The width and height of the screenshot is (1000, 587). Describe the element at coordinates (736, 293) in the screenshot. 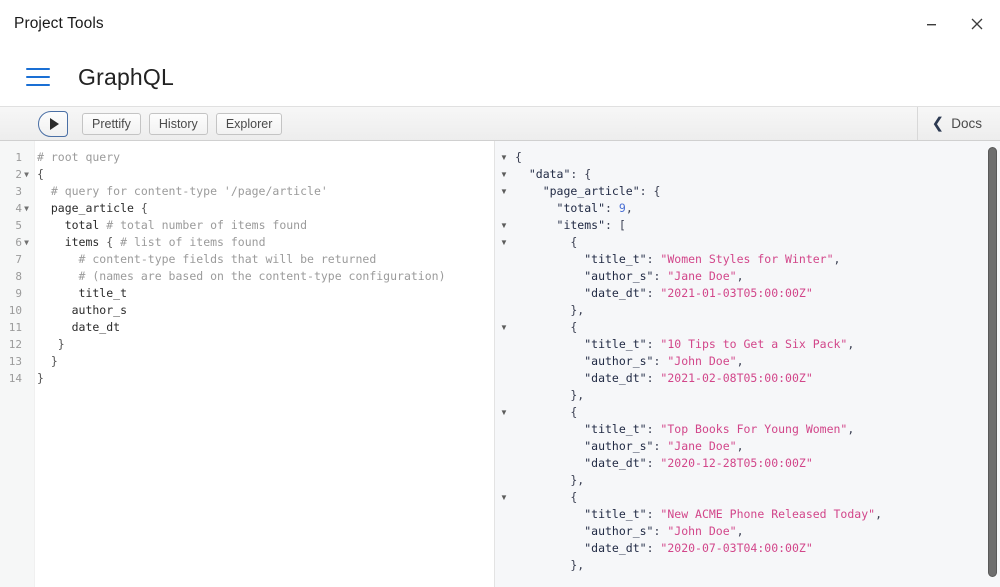

I see `result-token: "2021-01-03T05:00:00Z"` at that location.